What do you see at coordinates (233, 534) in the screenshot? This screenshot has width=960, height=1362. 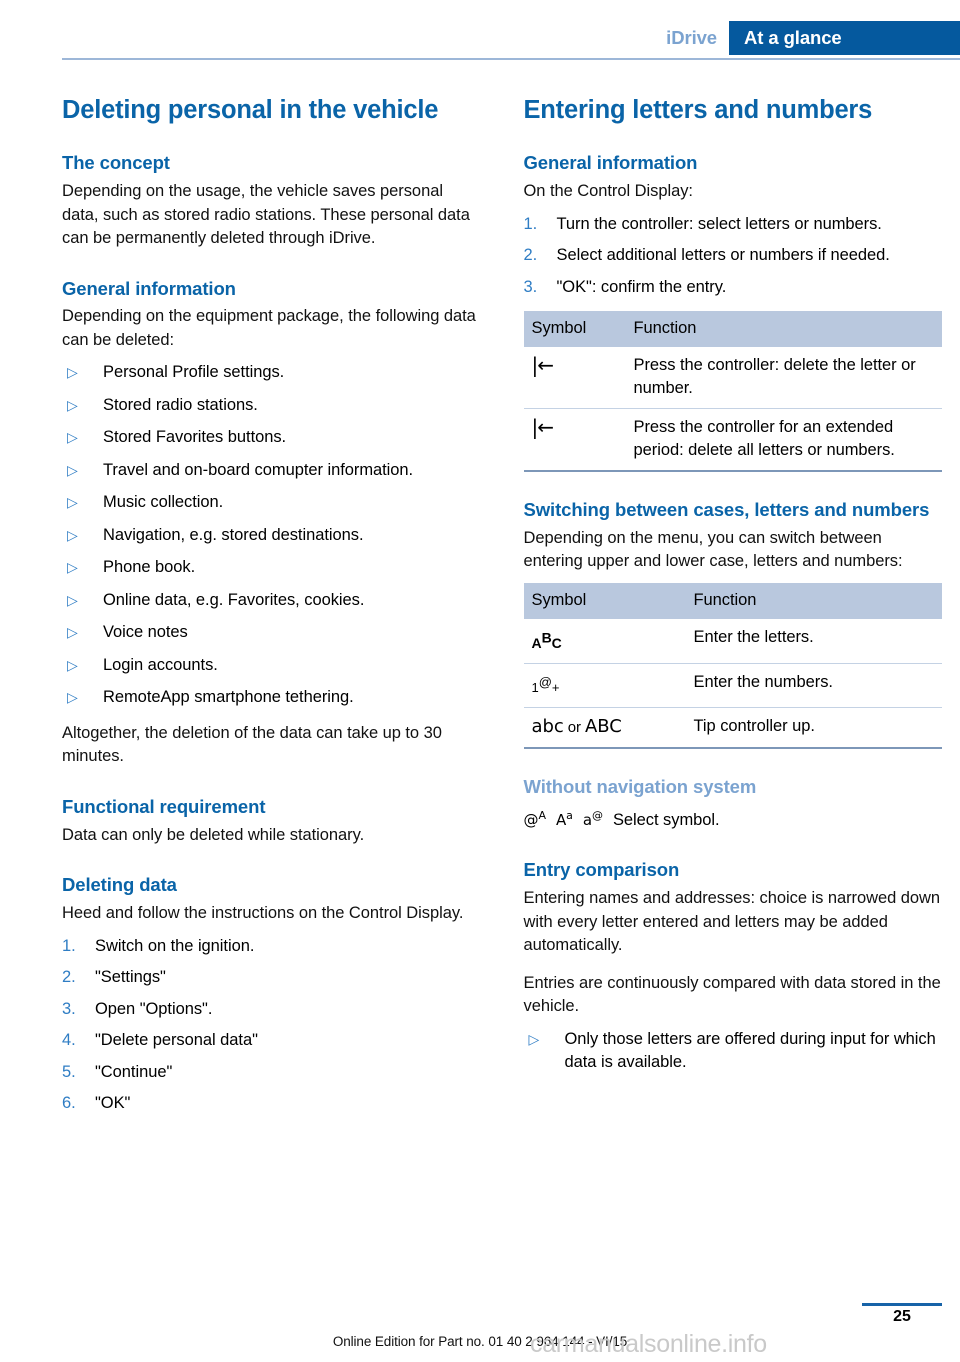 I see `list-item-label: Navigation, e.g. stored destinations.` at bounding box center [233, 534].